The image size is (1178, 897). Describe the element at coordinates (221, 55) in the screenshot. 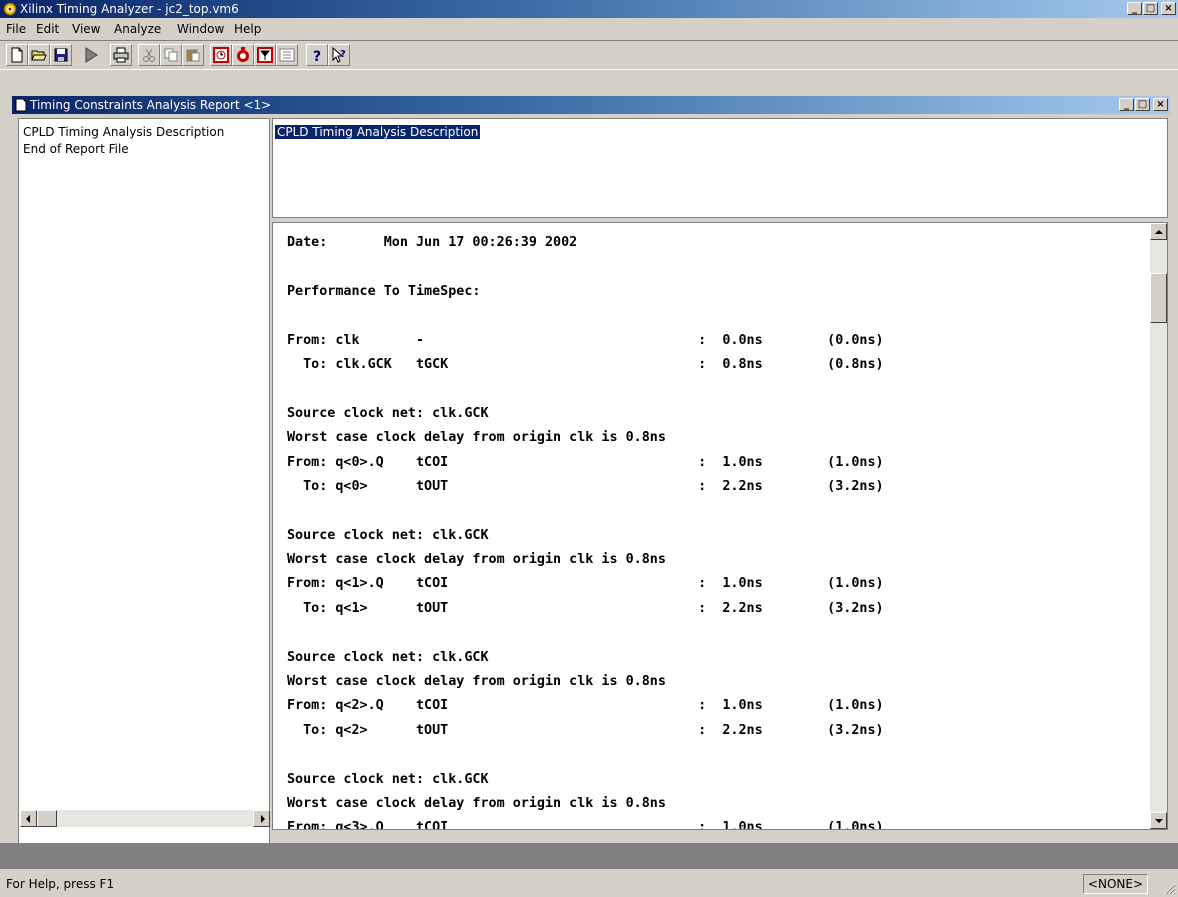

I see `timing-icon` at that location.